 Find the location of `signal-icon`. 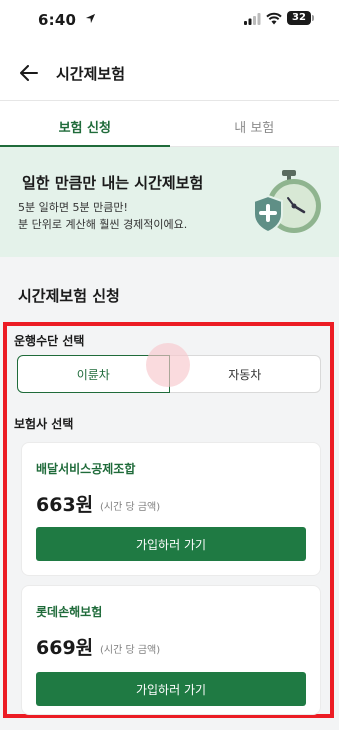

signal-icon is located at coordinates (252, 19).